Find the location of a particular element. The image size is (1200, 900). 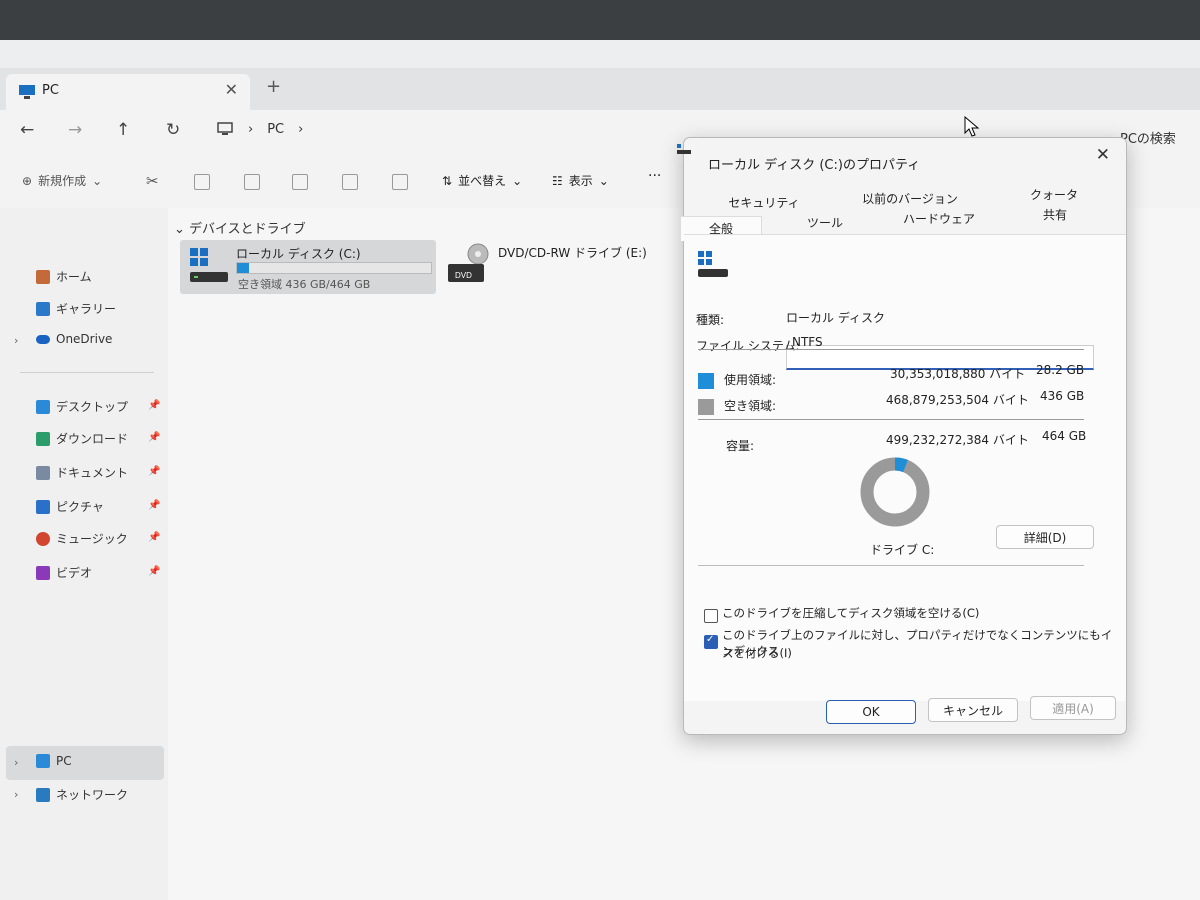

search-input: PCの検索 is located at coordinates (1148, 137).